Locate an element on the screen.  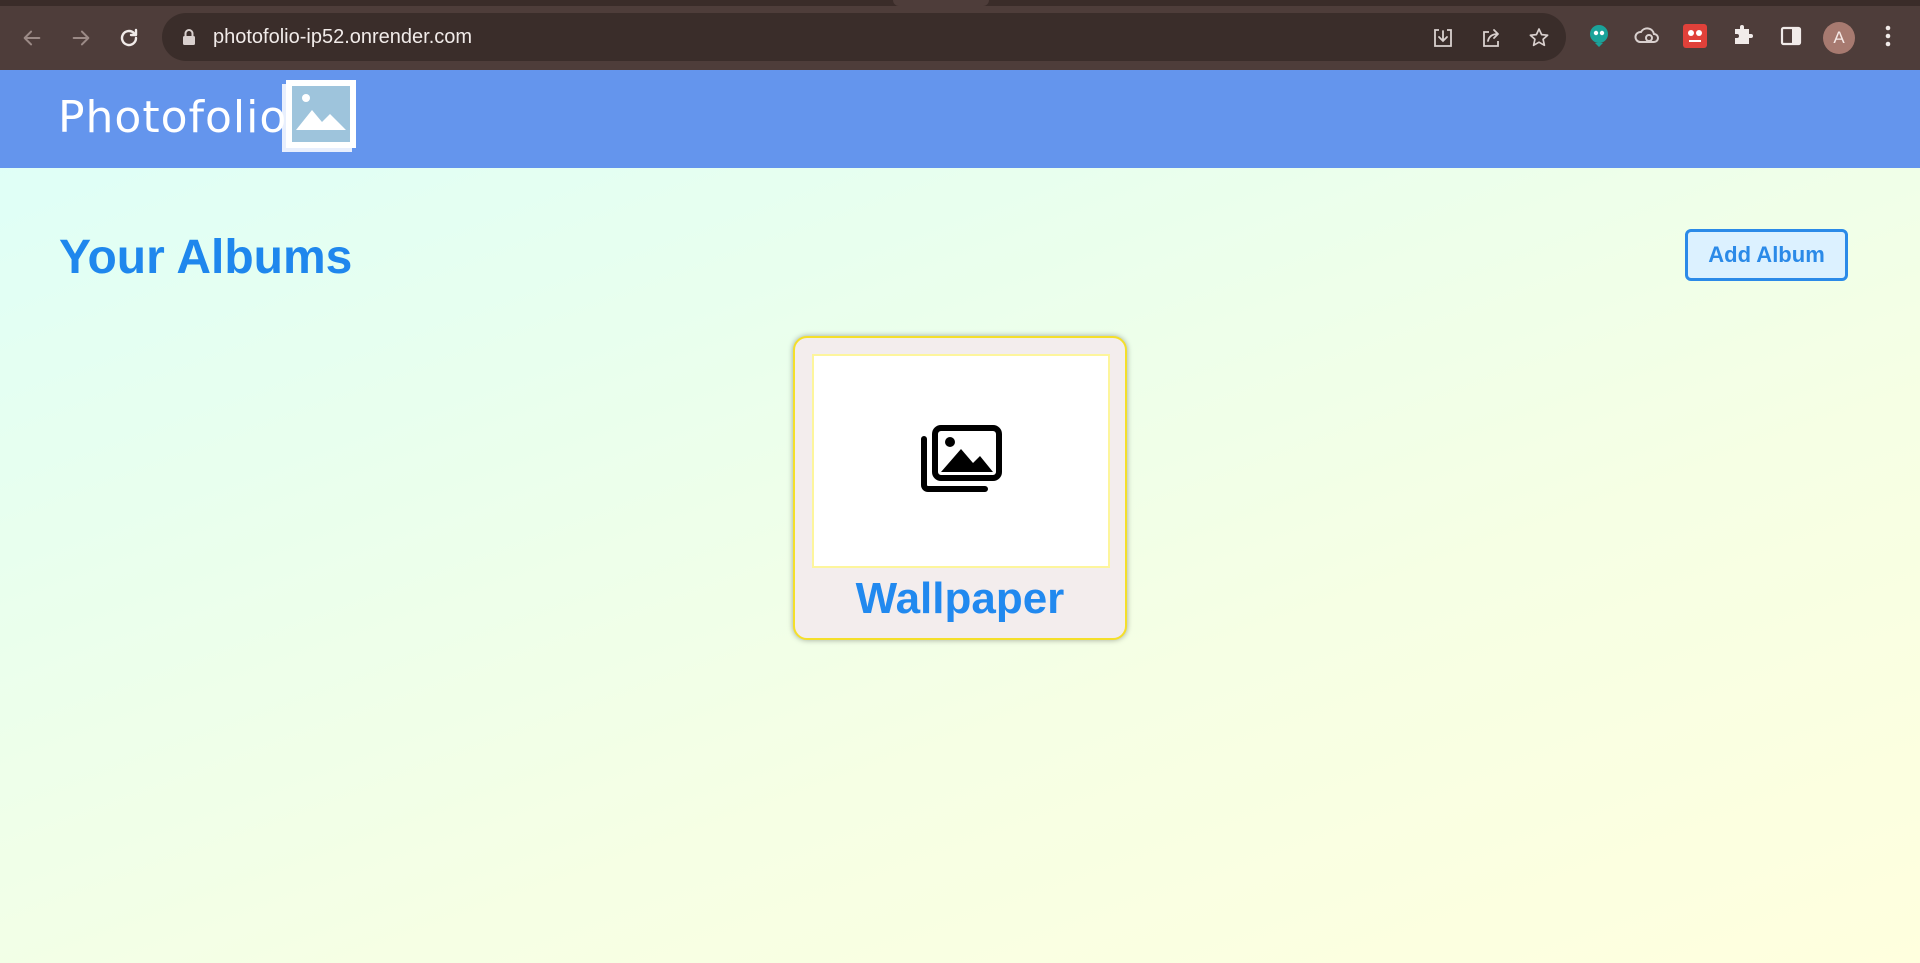
three-dot-menu-icon is located at coordinates (1888, 36).